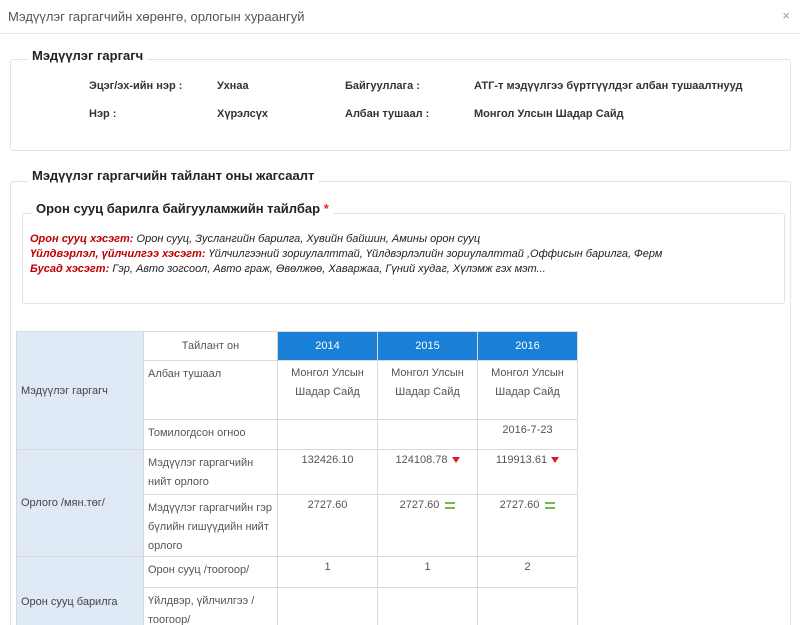 Image resolution: width=800 pixels, height=625 pixels. I want to click on position-value: Монгол Улсын Шадар Сайд, so click(549, 114).